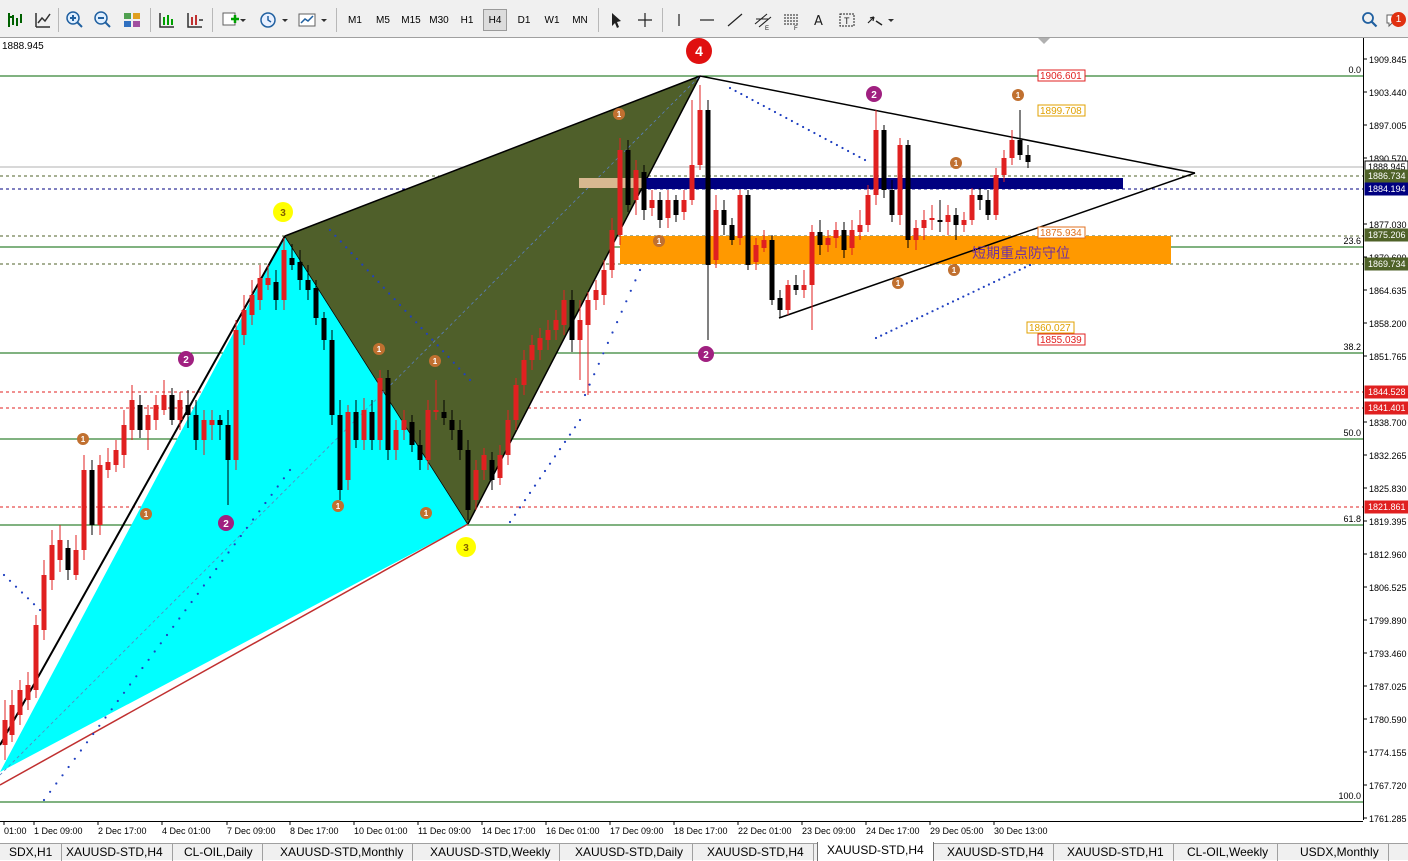 The height and width of the screenshot is (861, 1408). What do you see at coordinates (342, 852) in the screenshot?
I see `chart-tab: XAUUSD-STD,Monthly` at bounding box center [342, 852].